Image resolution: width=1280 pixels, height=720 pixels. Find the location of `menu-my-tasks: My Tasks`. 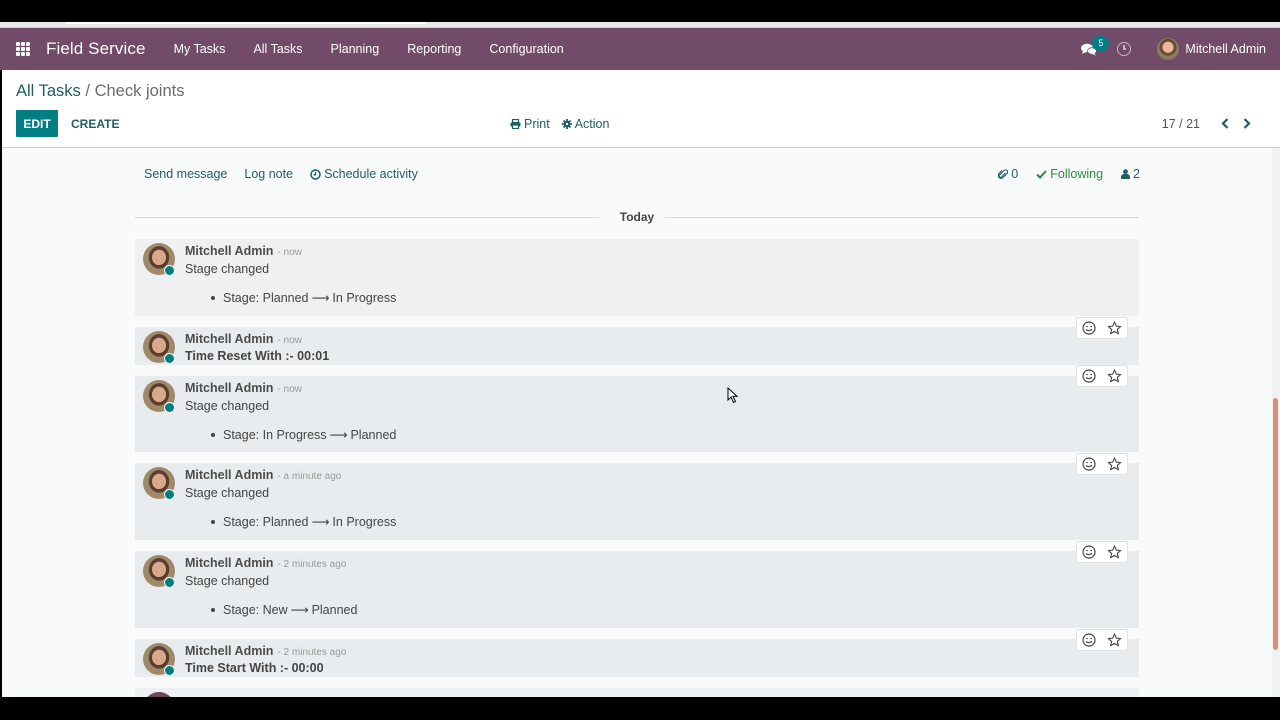

menu-my-tasks: My Tasks is located at coordinates (200, 49).